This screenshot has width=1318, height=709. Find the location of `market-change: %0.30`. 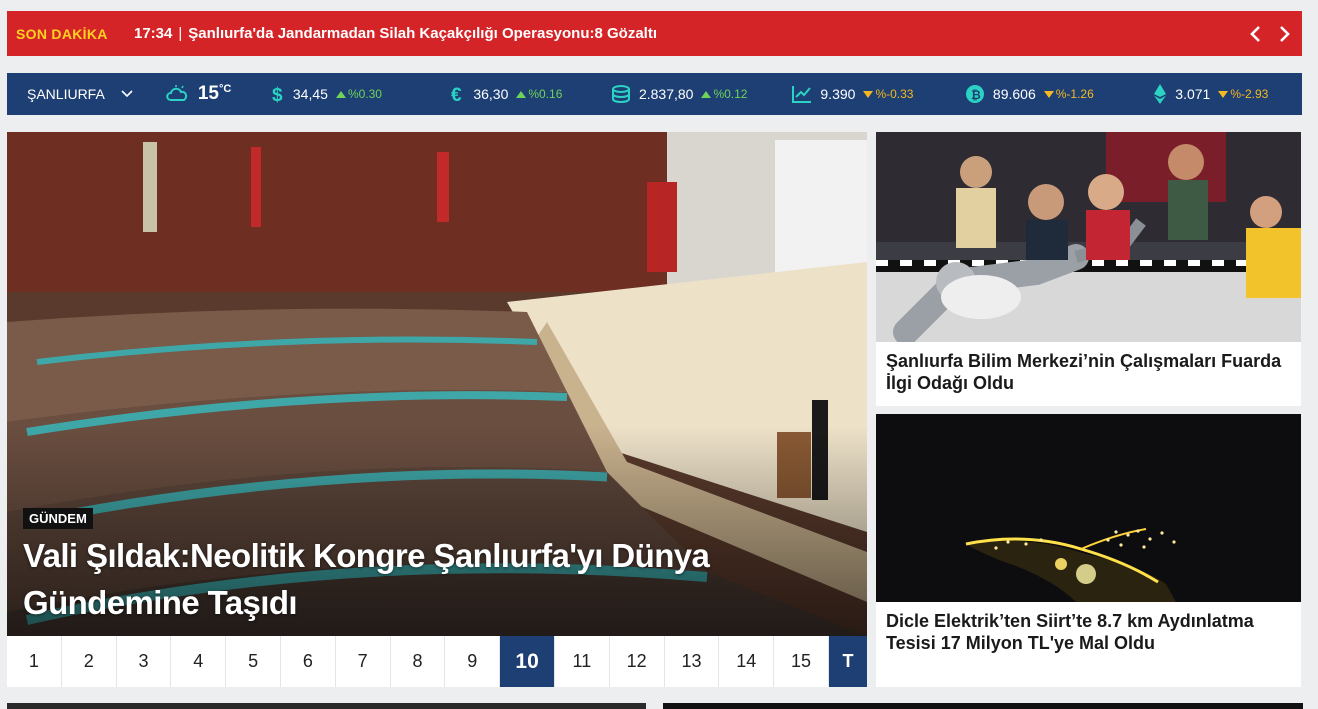

market-change: %0.30 is located at coordinates (358, 94).